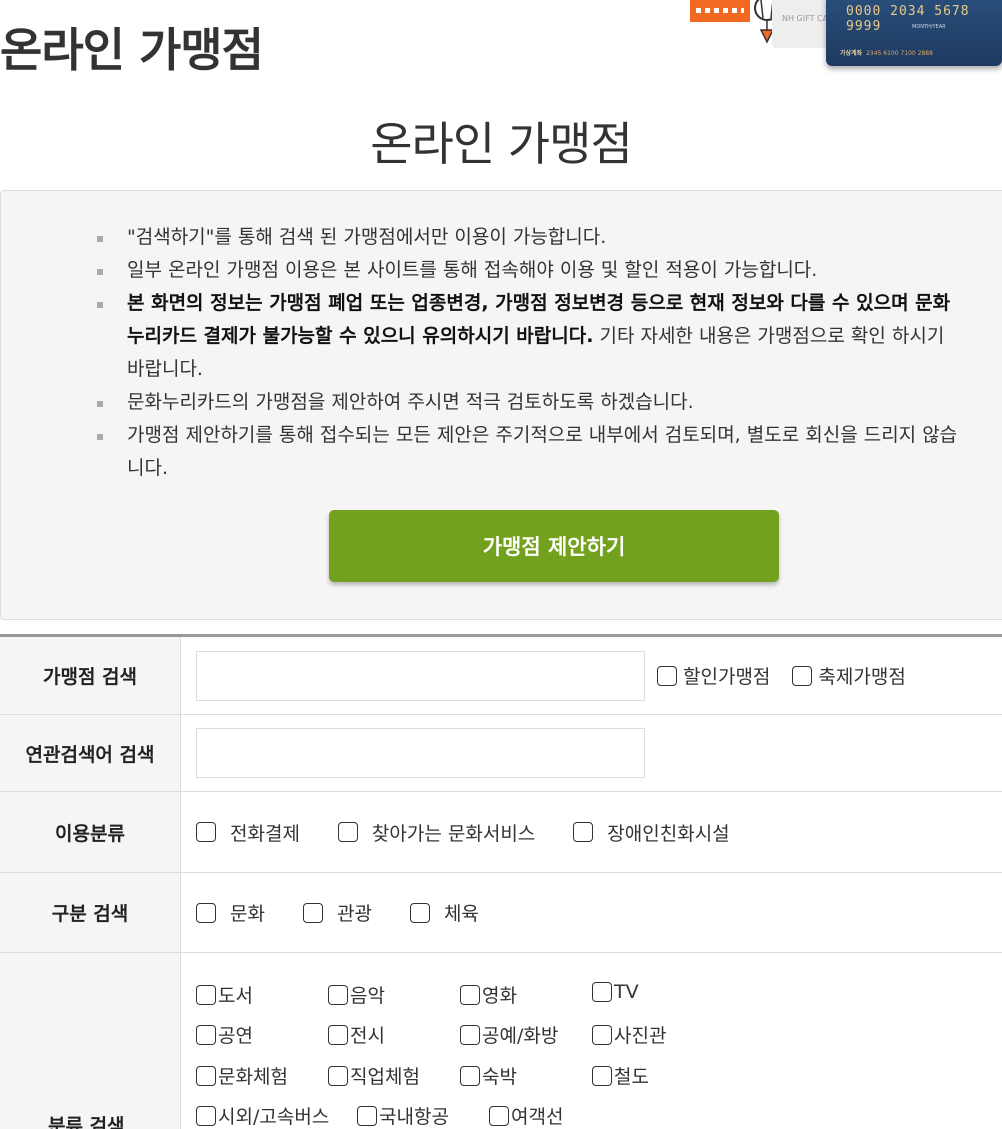 The height and width of the screenshot is (1129, 1002). I want to click on notice-text: 문화누리카드의 가맹점을 제안하여 주시면 적극 검토하도록 하겠습니다., so click(410, 402).